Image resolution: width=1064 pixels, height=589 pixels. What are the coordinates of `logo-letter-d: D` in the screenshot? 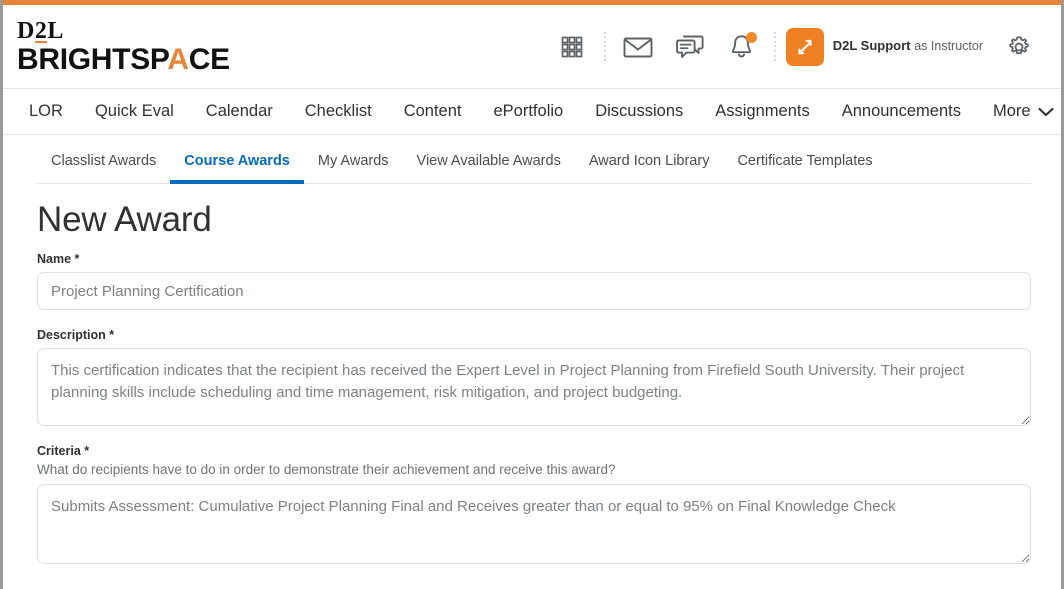 It's located at (26, 30).